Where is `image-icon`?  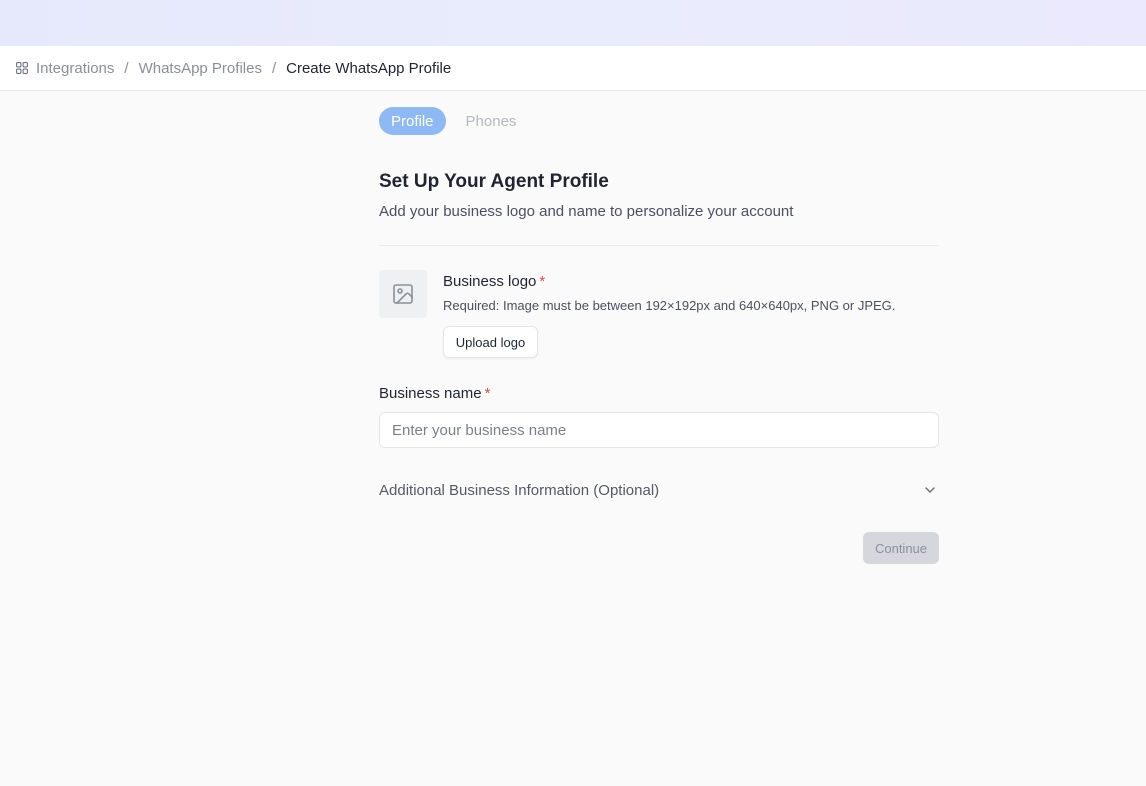 image-icon is located at coordinates (403, 294).